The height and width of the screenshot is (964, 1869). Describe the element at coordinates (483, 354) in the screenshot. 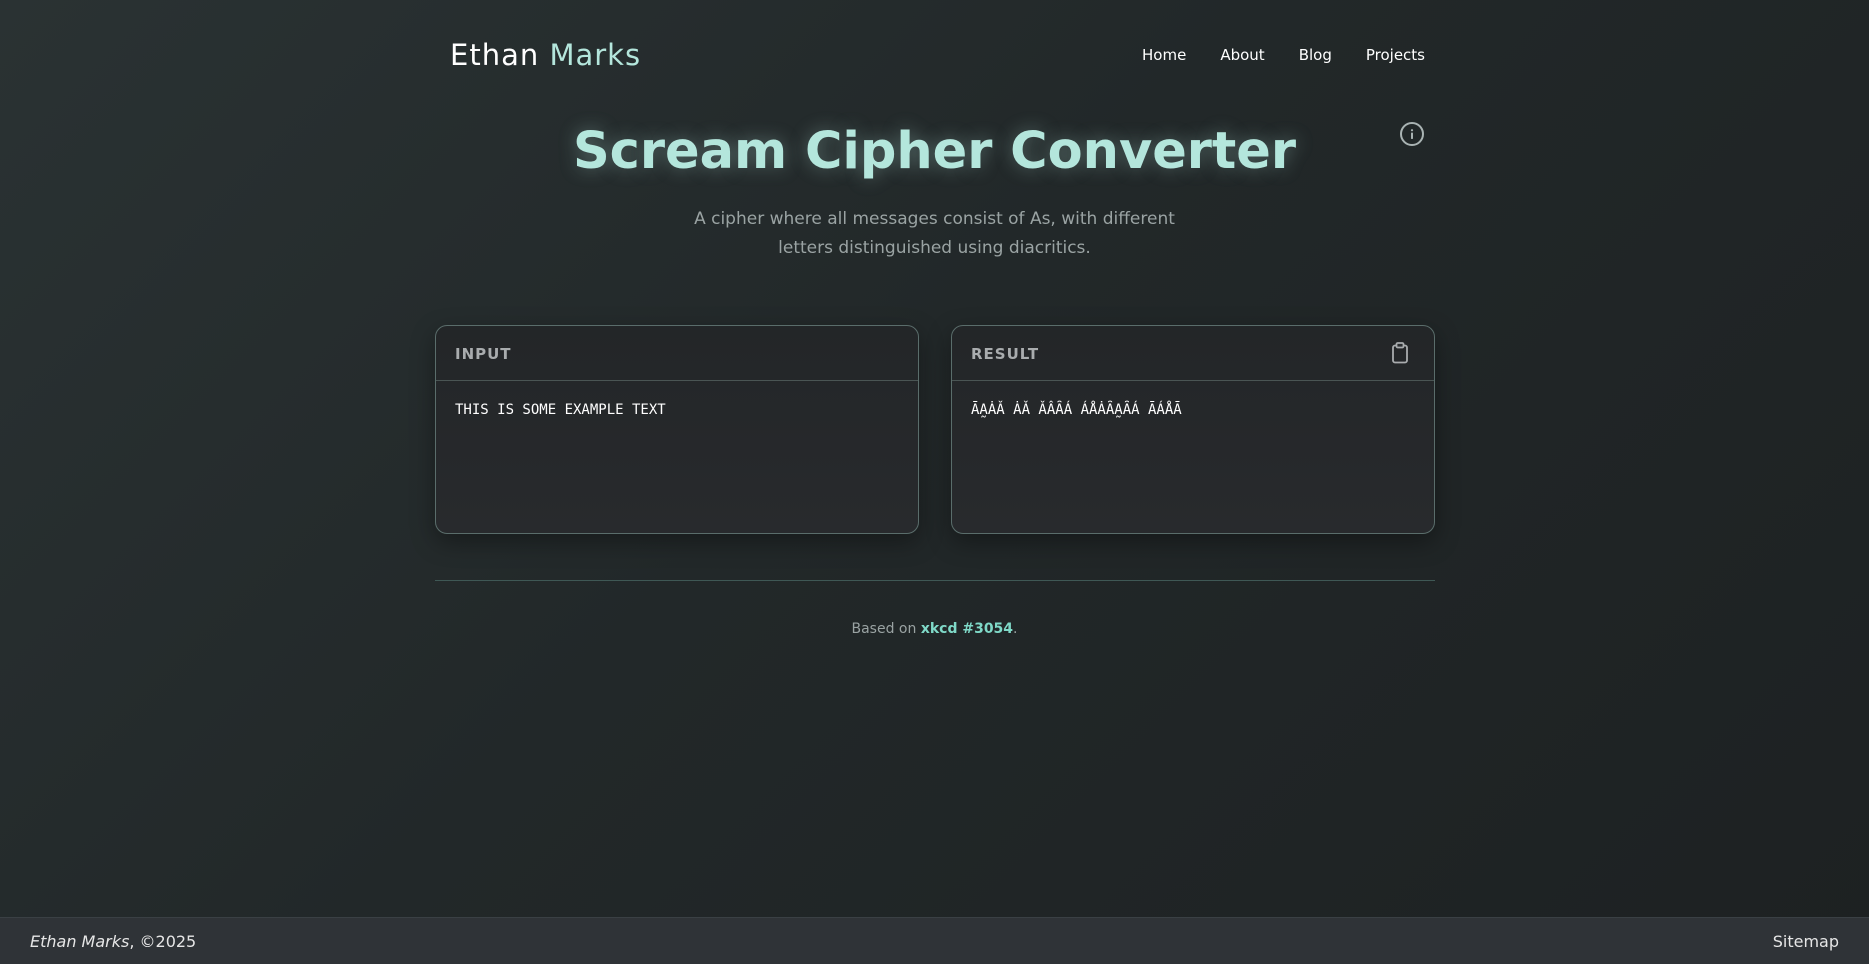

I see `input-label: INPUT` at that location.